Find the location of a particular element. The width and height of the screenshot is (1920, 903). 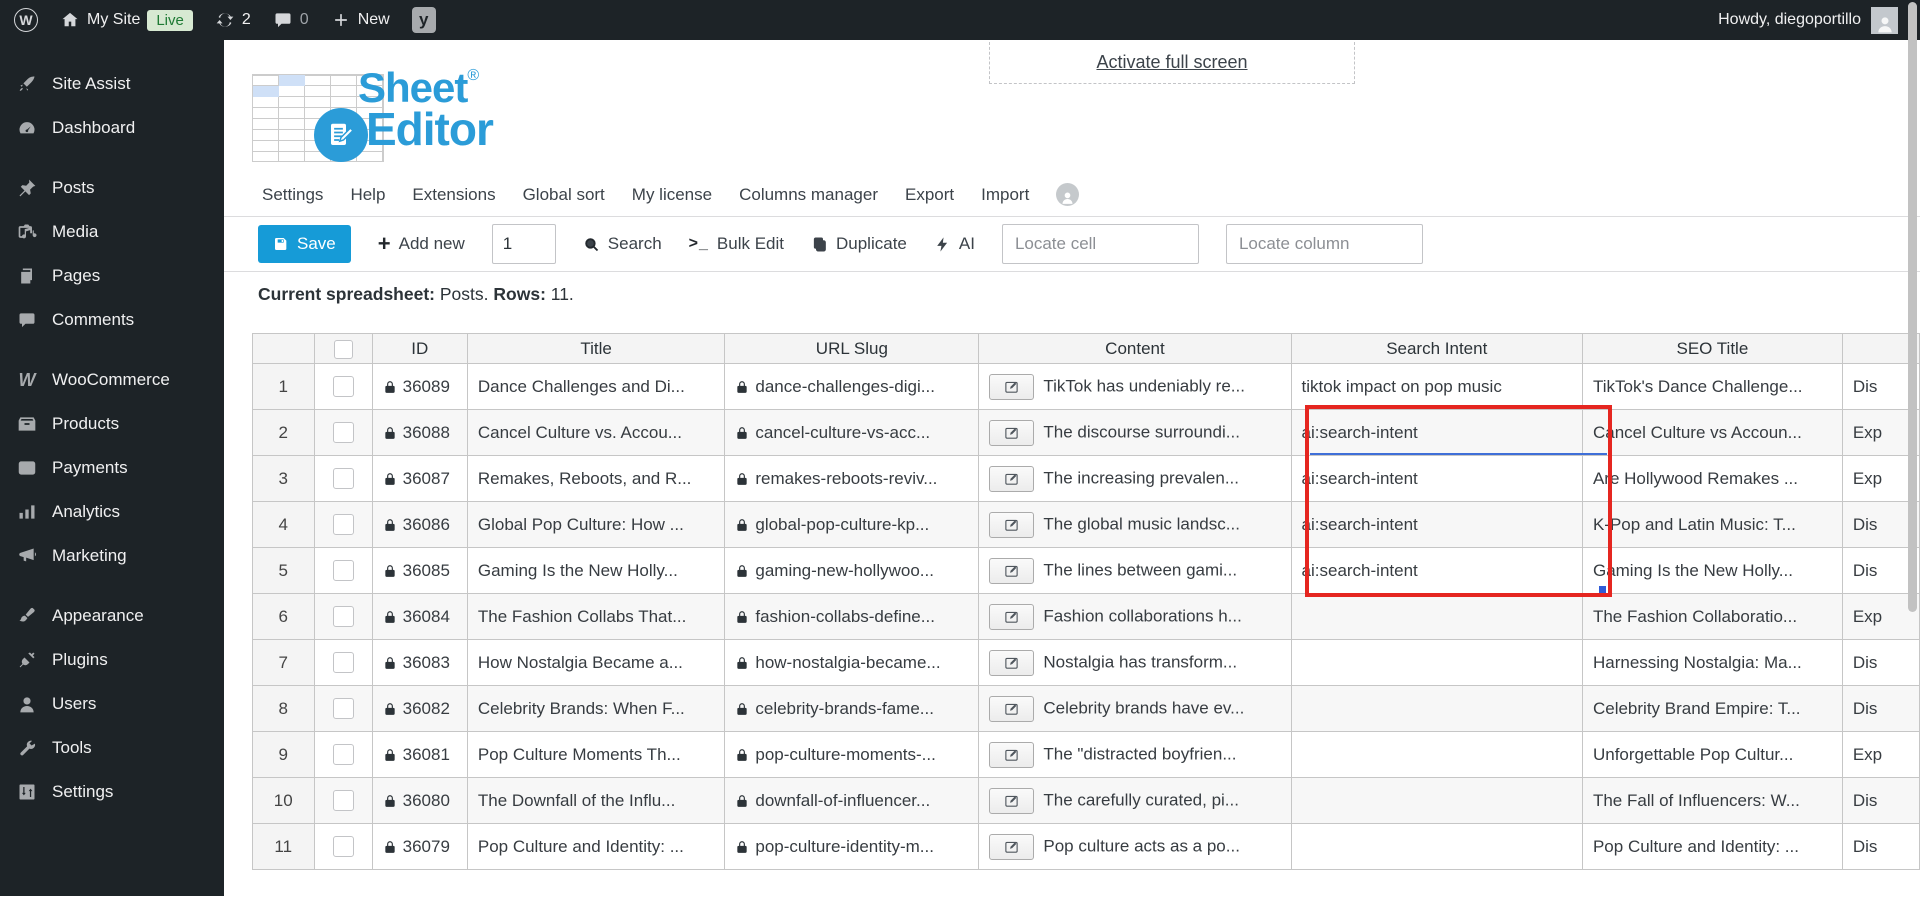

cell-cropped-column: Exp is located at coordinates (1880, 754).